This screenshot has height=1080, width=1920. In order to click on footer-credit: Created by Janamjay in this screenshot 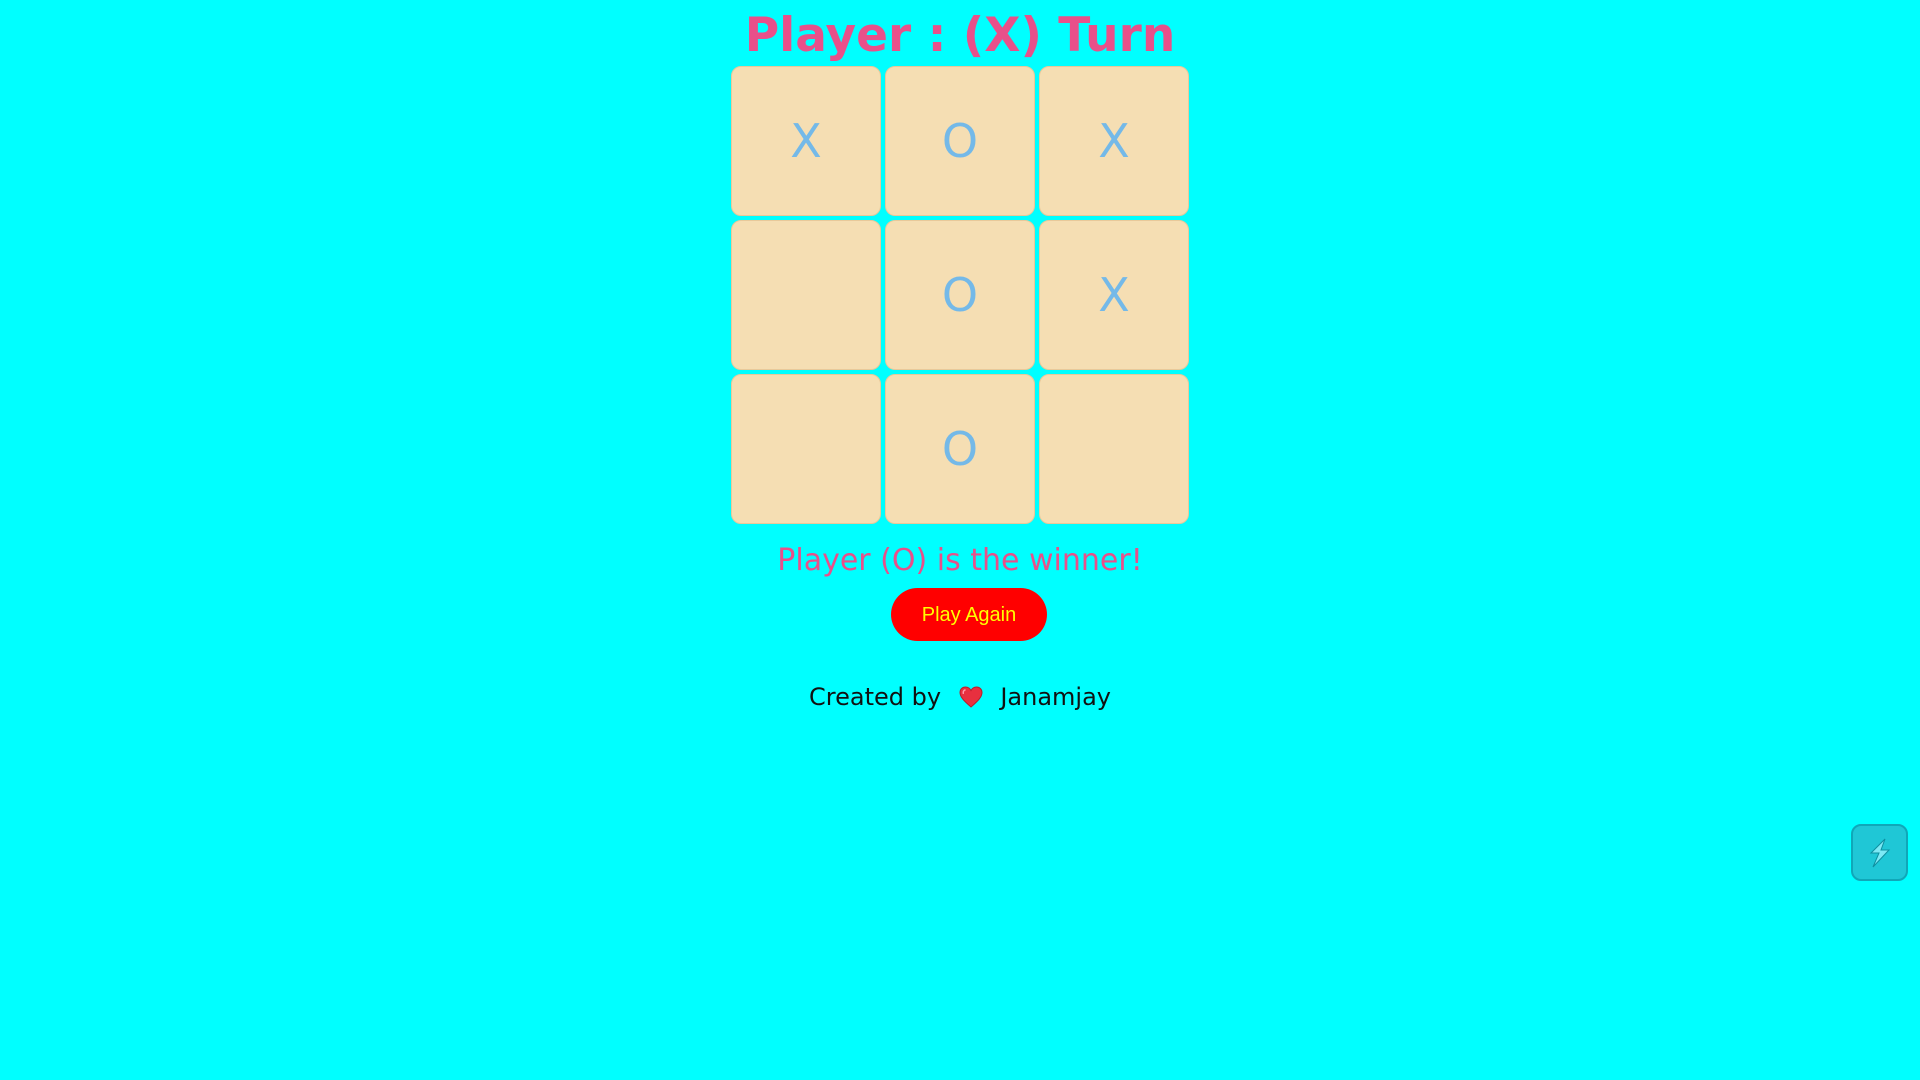, I will do `click(960, 697)`.